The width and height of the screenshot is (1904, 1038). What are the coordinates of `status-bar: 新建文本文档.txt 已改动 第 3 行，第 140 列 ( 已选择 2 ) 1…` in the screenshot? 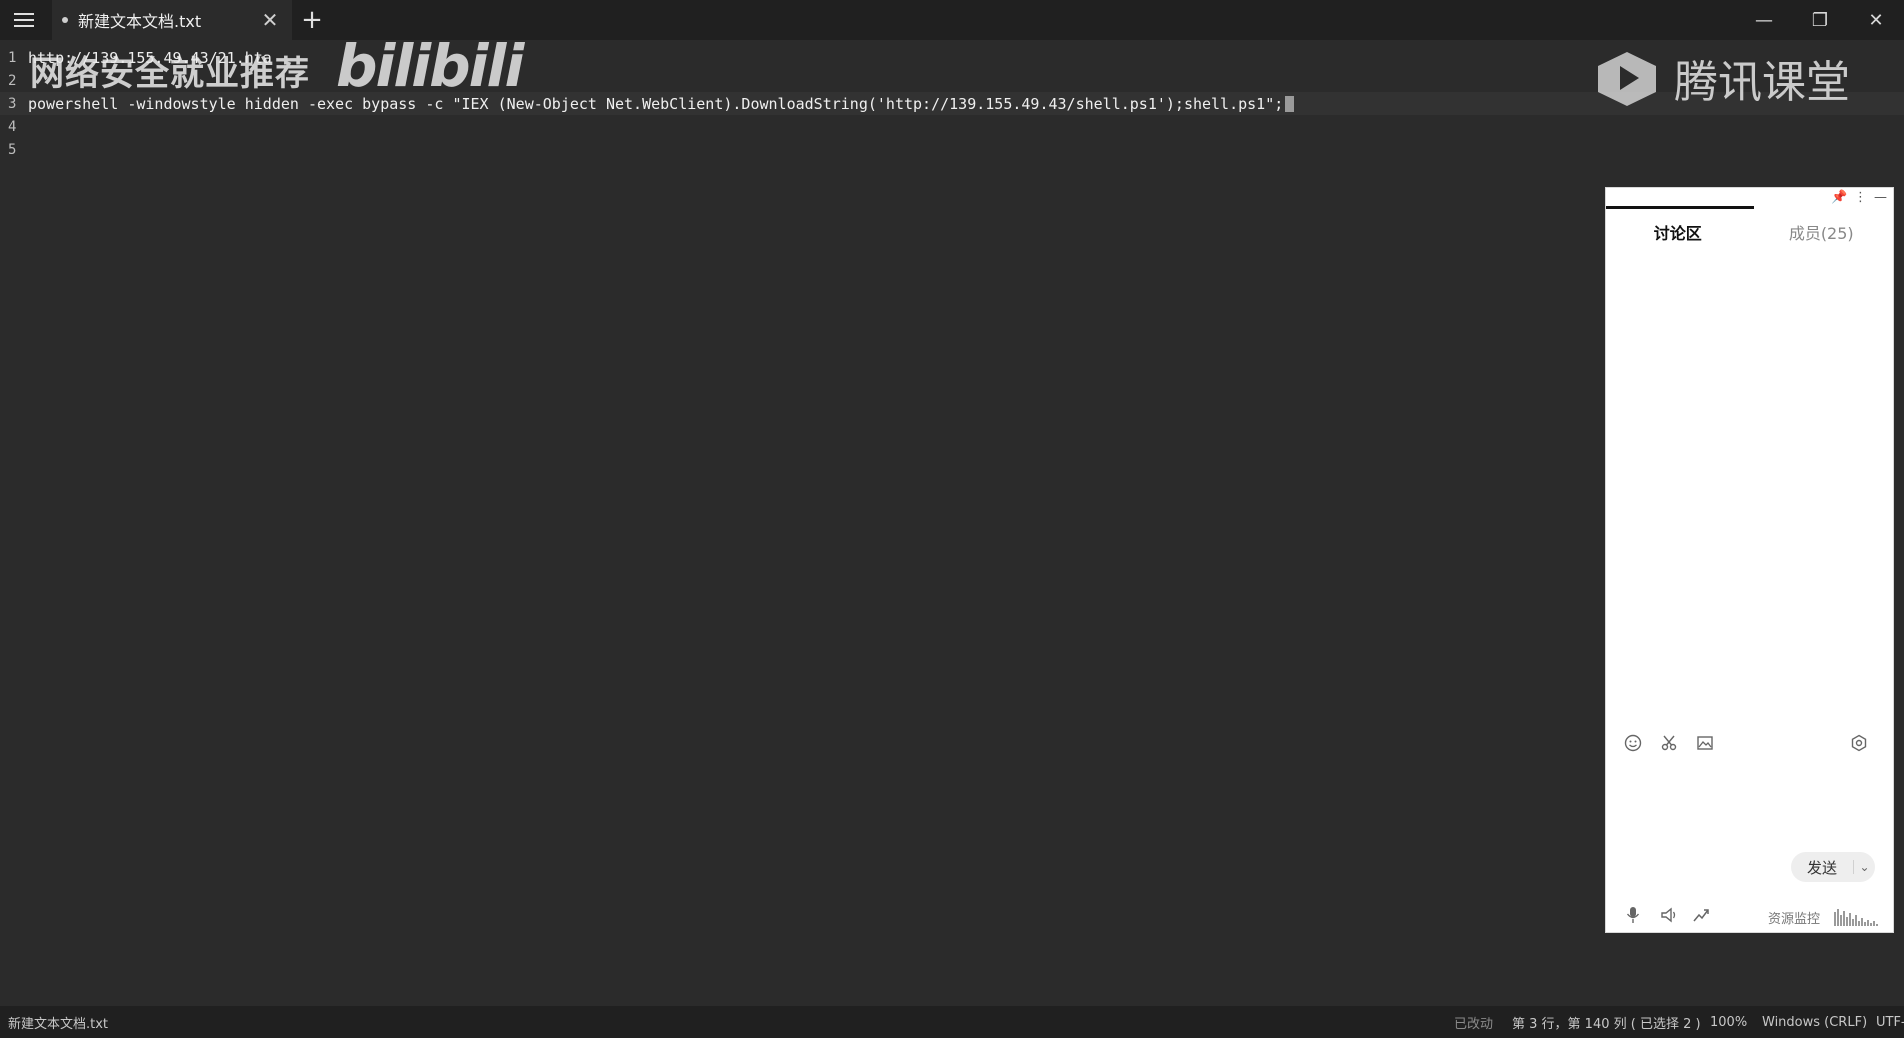 It's located at (952, 1022).